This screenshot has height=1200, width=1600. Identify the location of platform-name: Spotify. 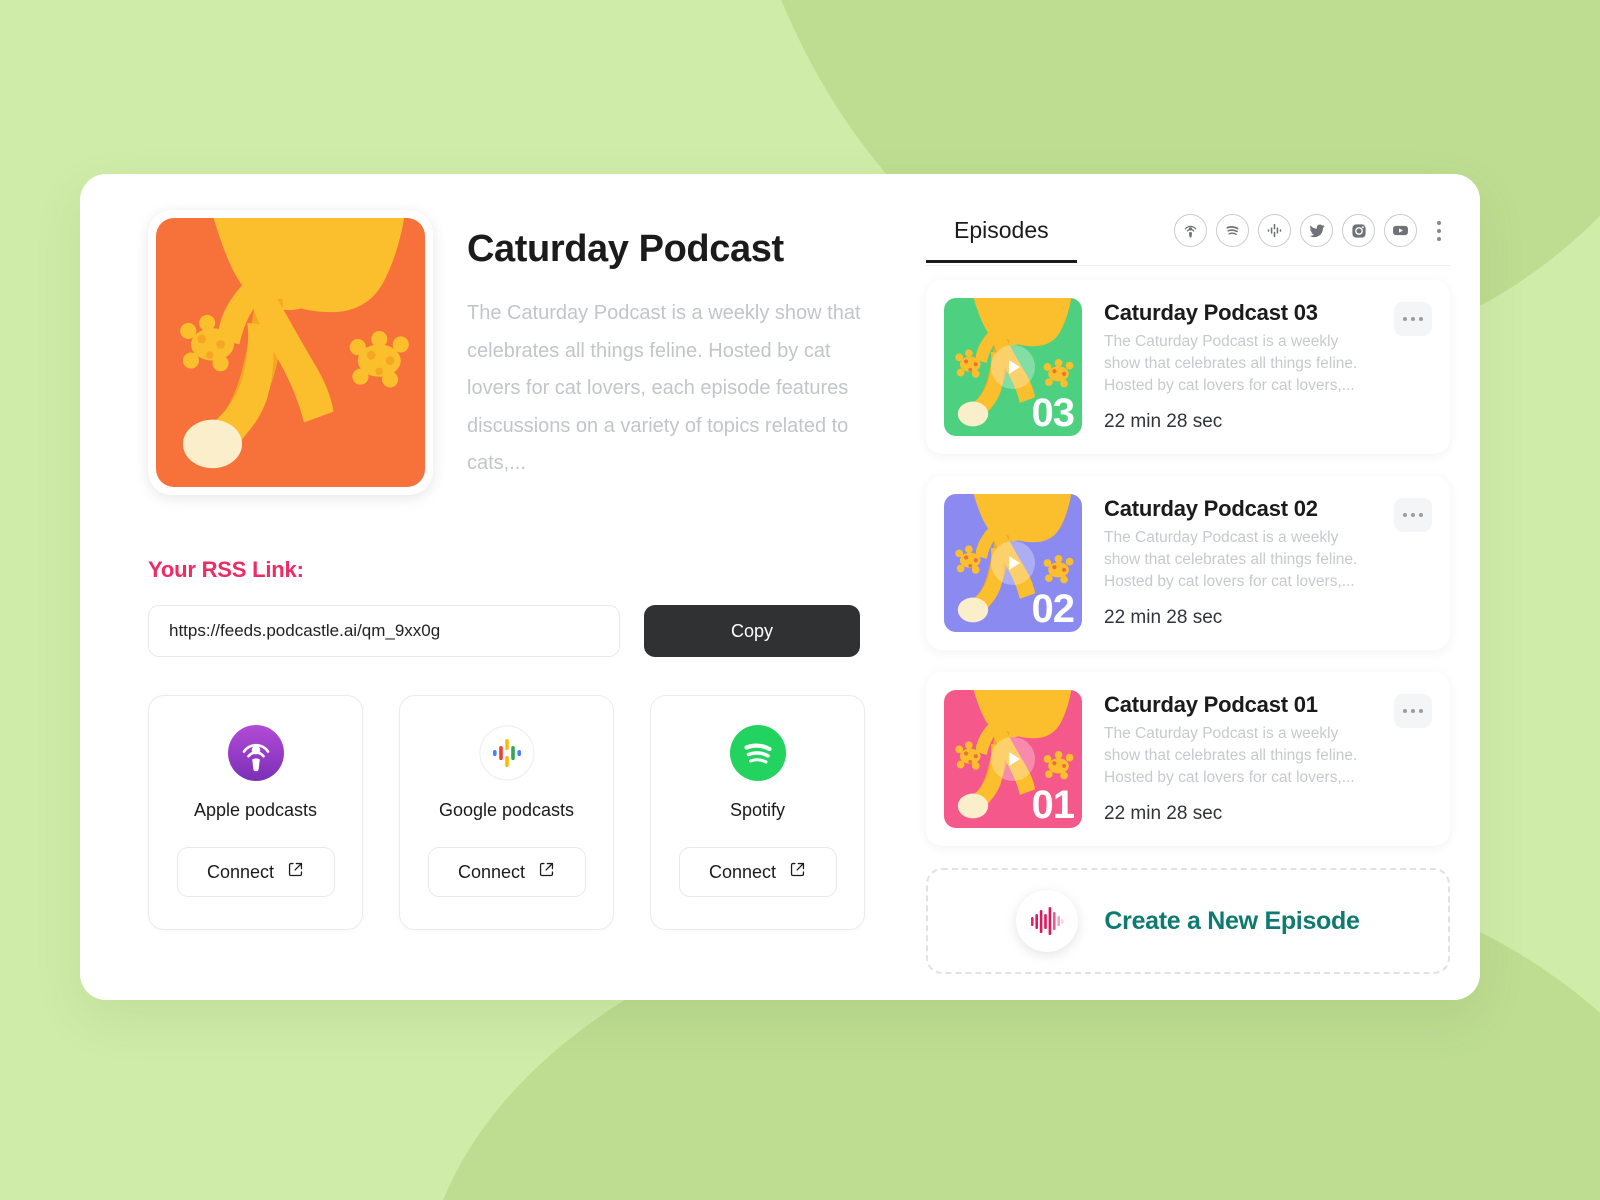
(757, 810).